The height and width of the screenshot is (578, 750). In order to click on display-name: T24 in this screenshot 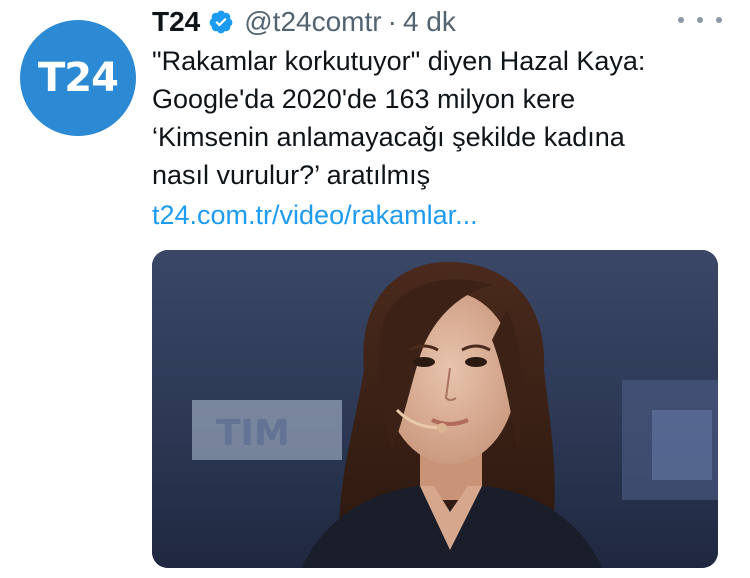, I will do `click(176, 22)`.